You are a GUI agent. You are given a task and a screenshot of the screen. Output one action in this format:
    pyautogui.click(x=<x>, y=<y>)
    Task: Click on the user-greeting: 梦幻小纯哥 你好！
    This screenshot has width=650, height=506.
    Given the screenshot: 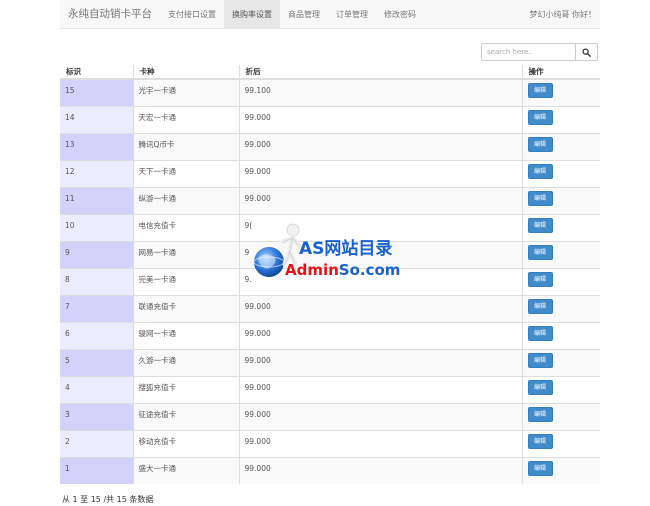 What is the action you would take?
    pyautogui.click(x=564, y=14)
    